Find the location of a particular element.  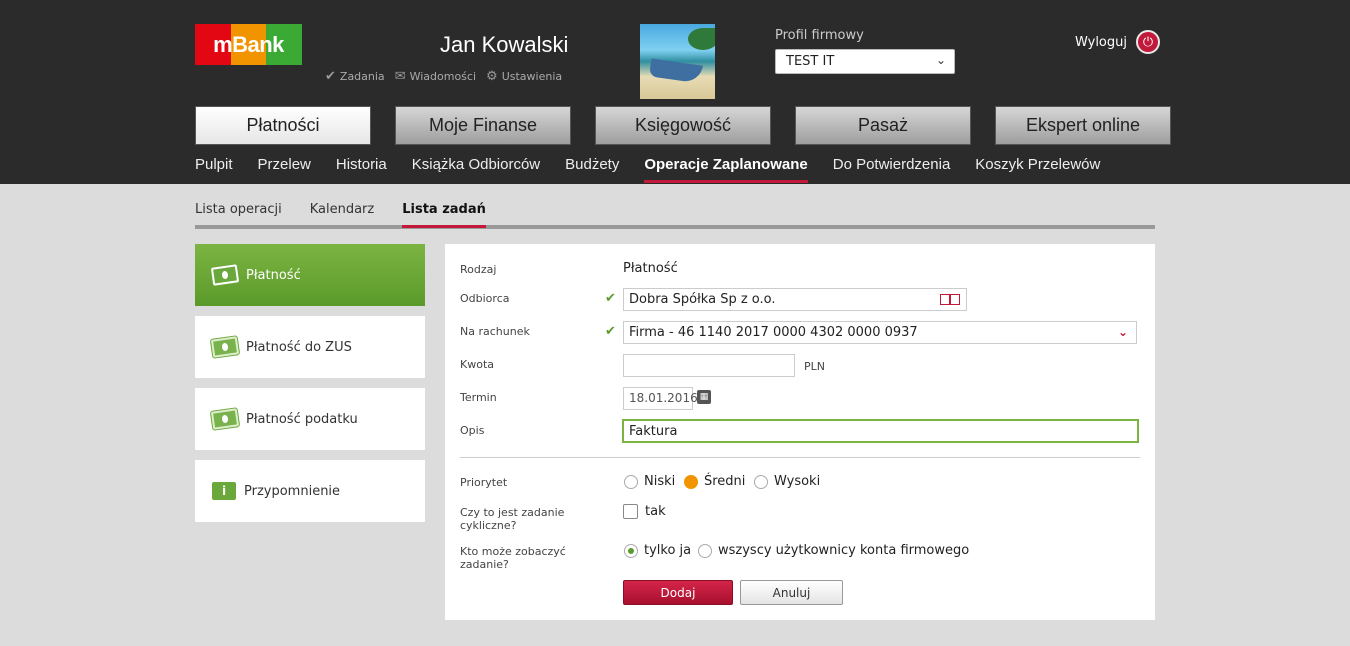

tab-kalendarz: Kalendarz is located at coordinates (342, 213).